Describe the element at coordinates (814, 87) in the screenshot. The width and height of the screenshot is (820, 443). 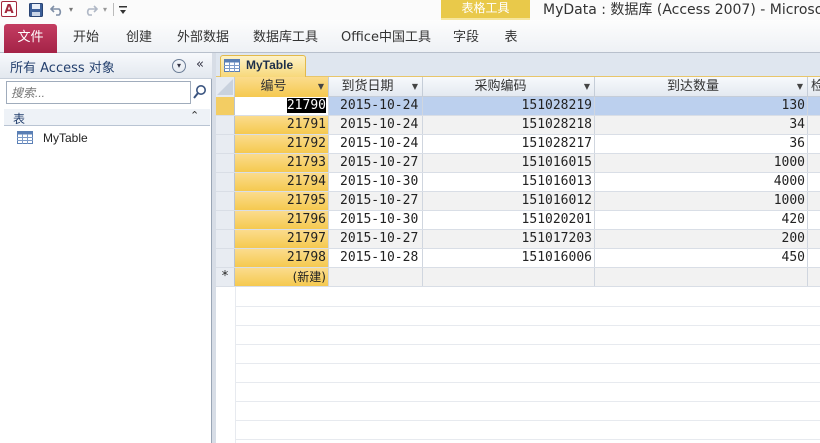
I see `column-header-extra: 检` at that location.